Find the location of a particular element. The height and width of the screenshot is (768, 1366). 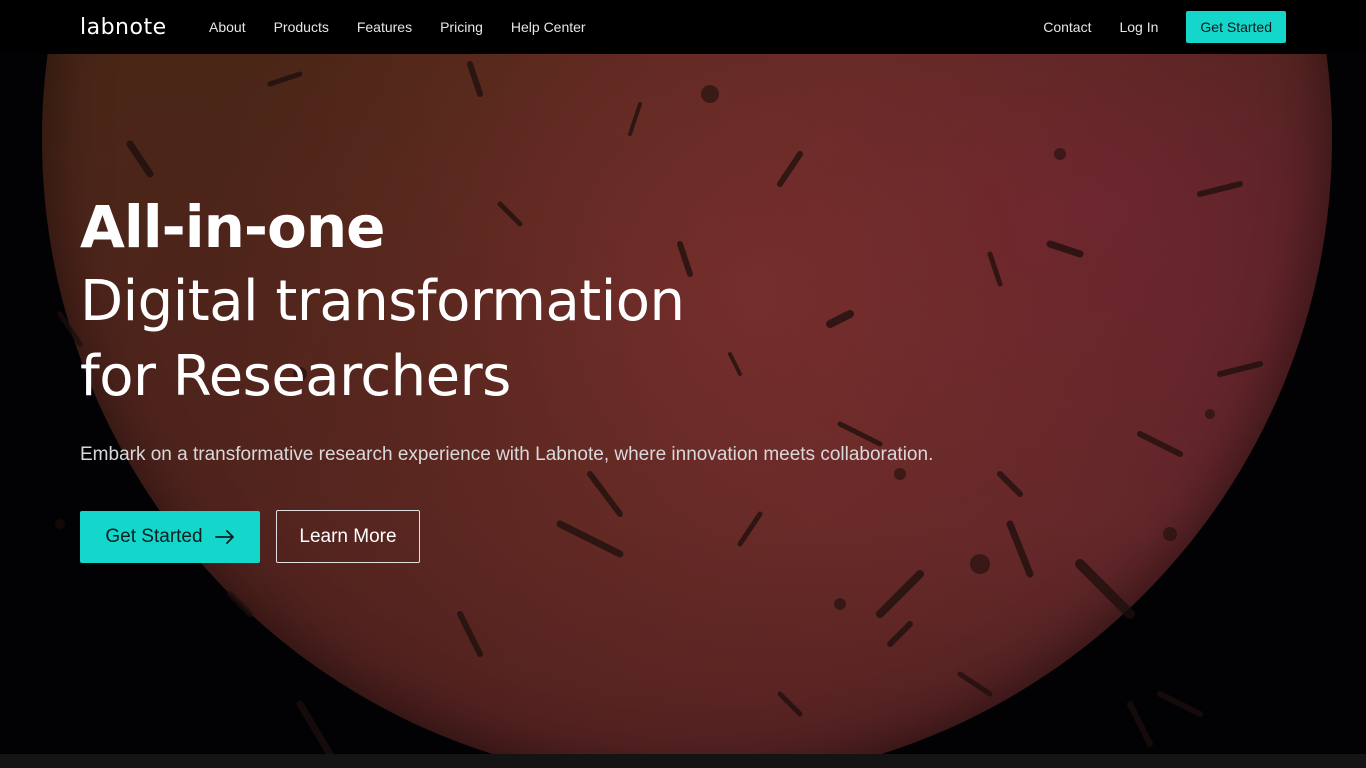

nav-link-login: Log In is located at coordinates (1138, 27).